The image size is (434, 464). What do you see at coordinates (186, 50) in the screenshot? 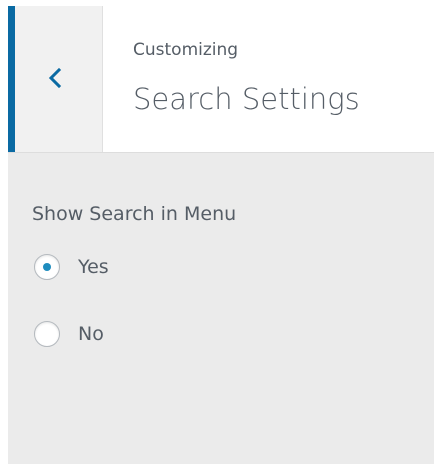
I see `panel-subtitle: Customizing` at bounding box center [186, 50].